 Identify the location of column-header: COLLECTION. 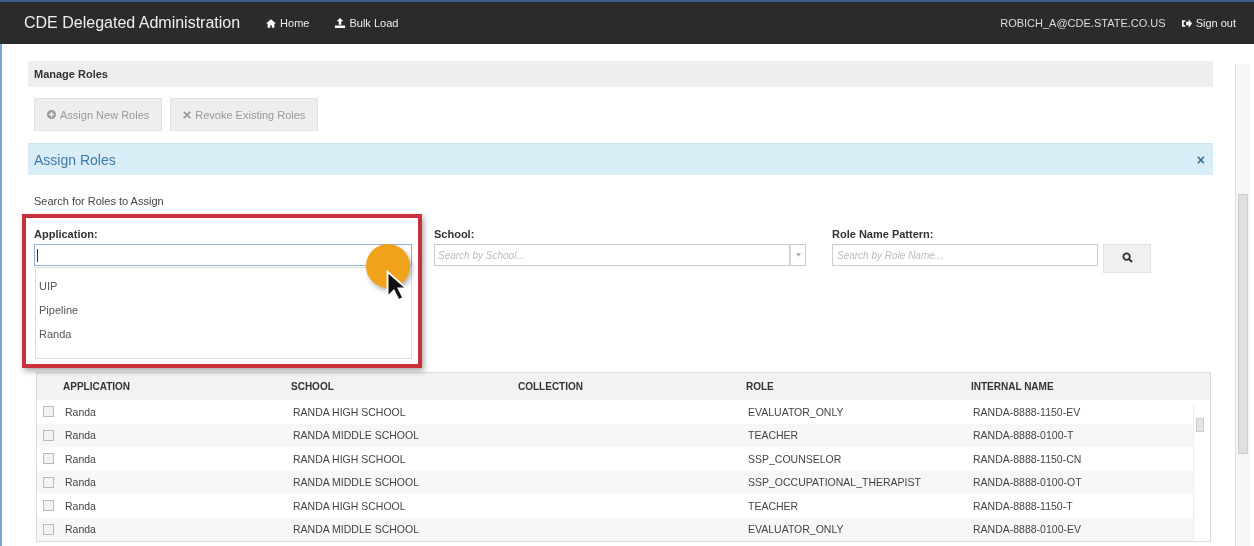
(551, 386).